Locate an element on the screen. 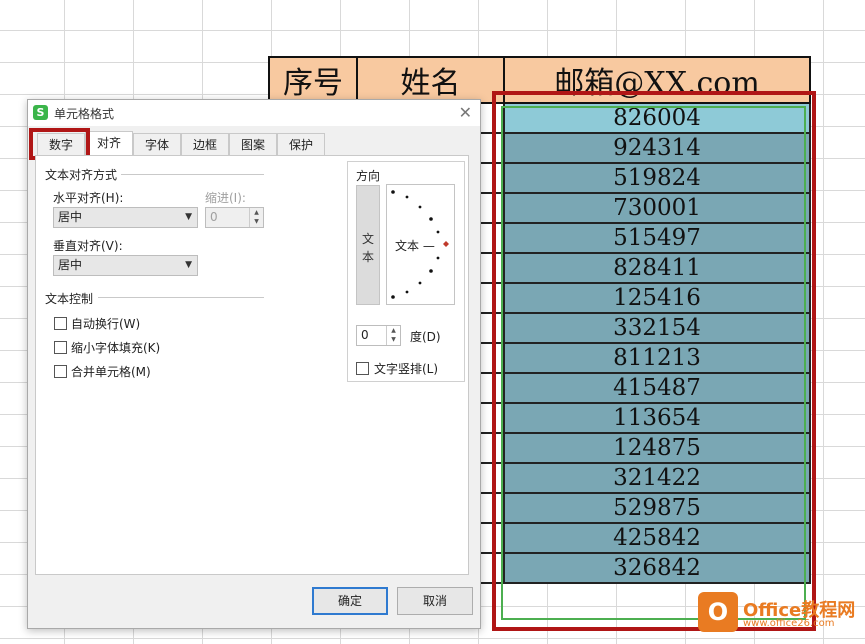  tab-alignment: 对齐 is located at coordinates (109, 144).